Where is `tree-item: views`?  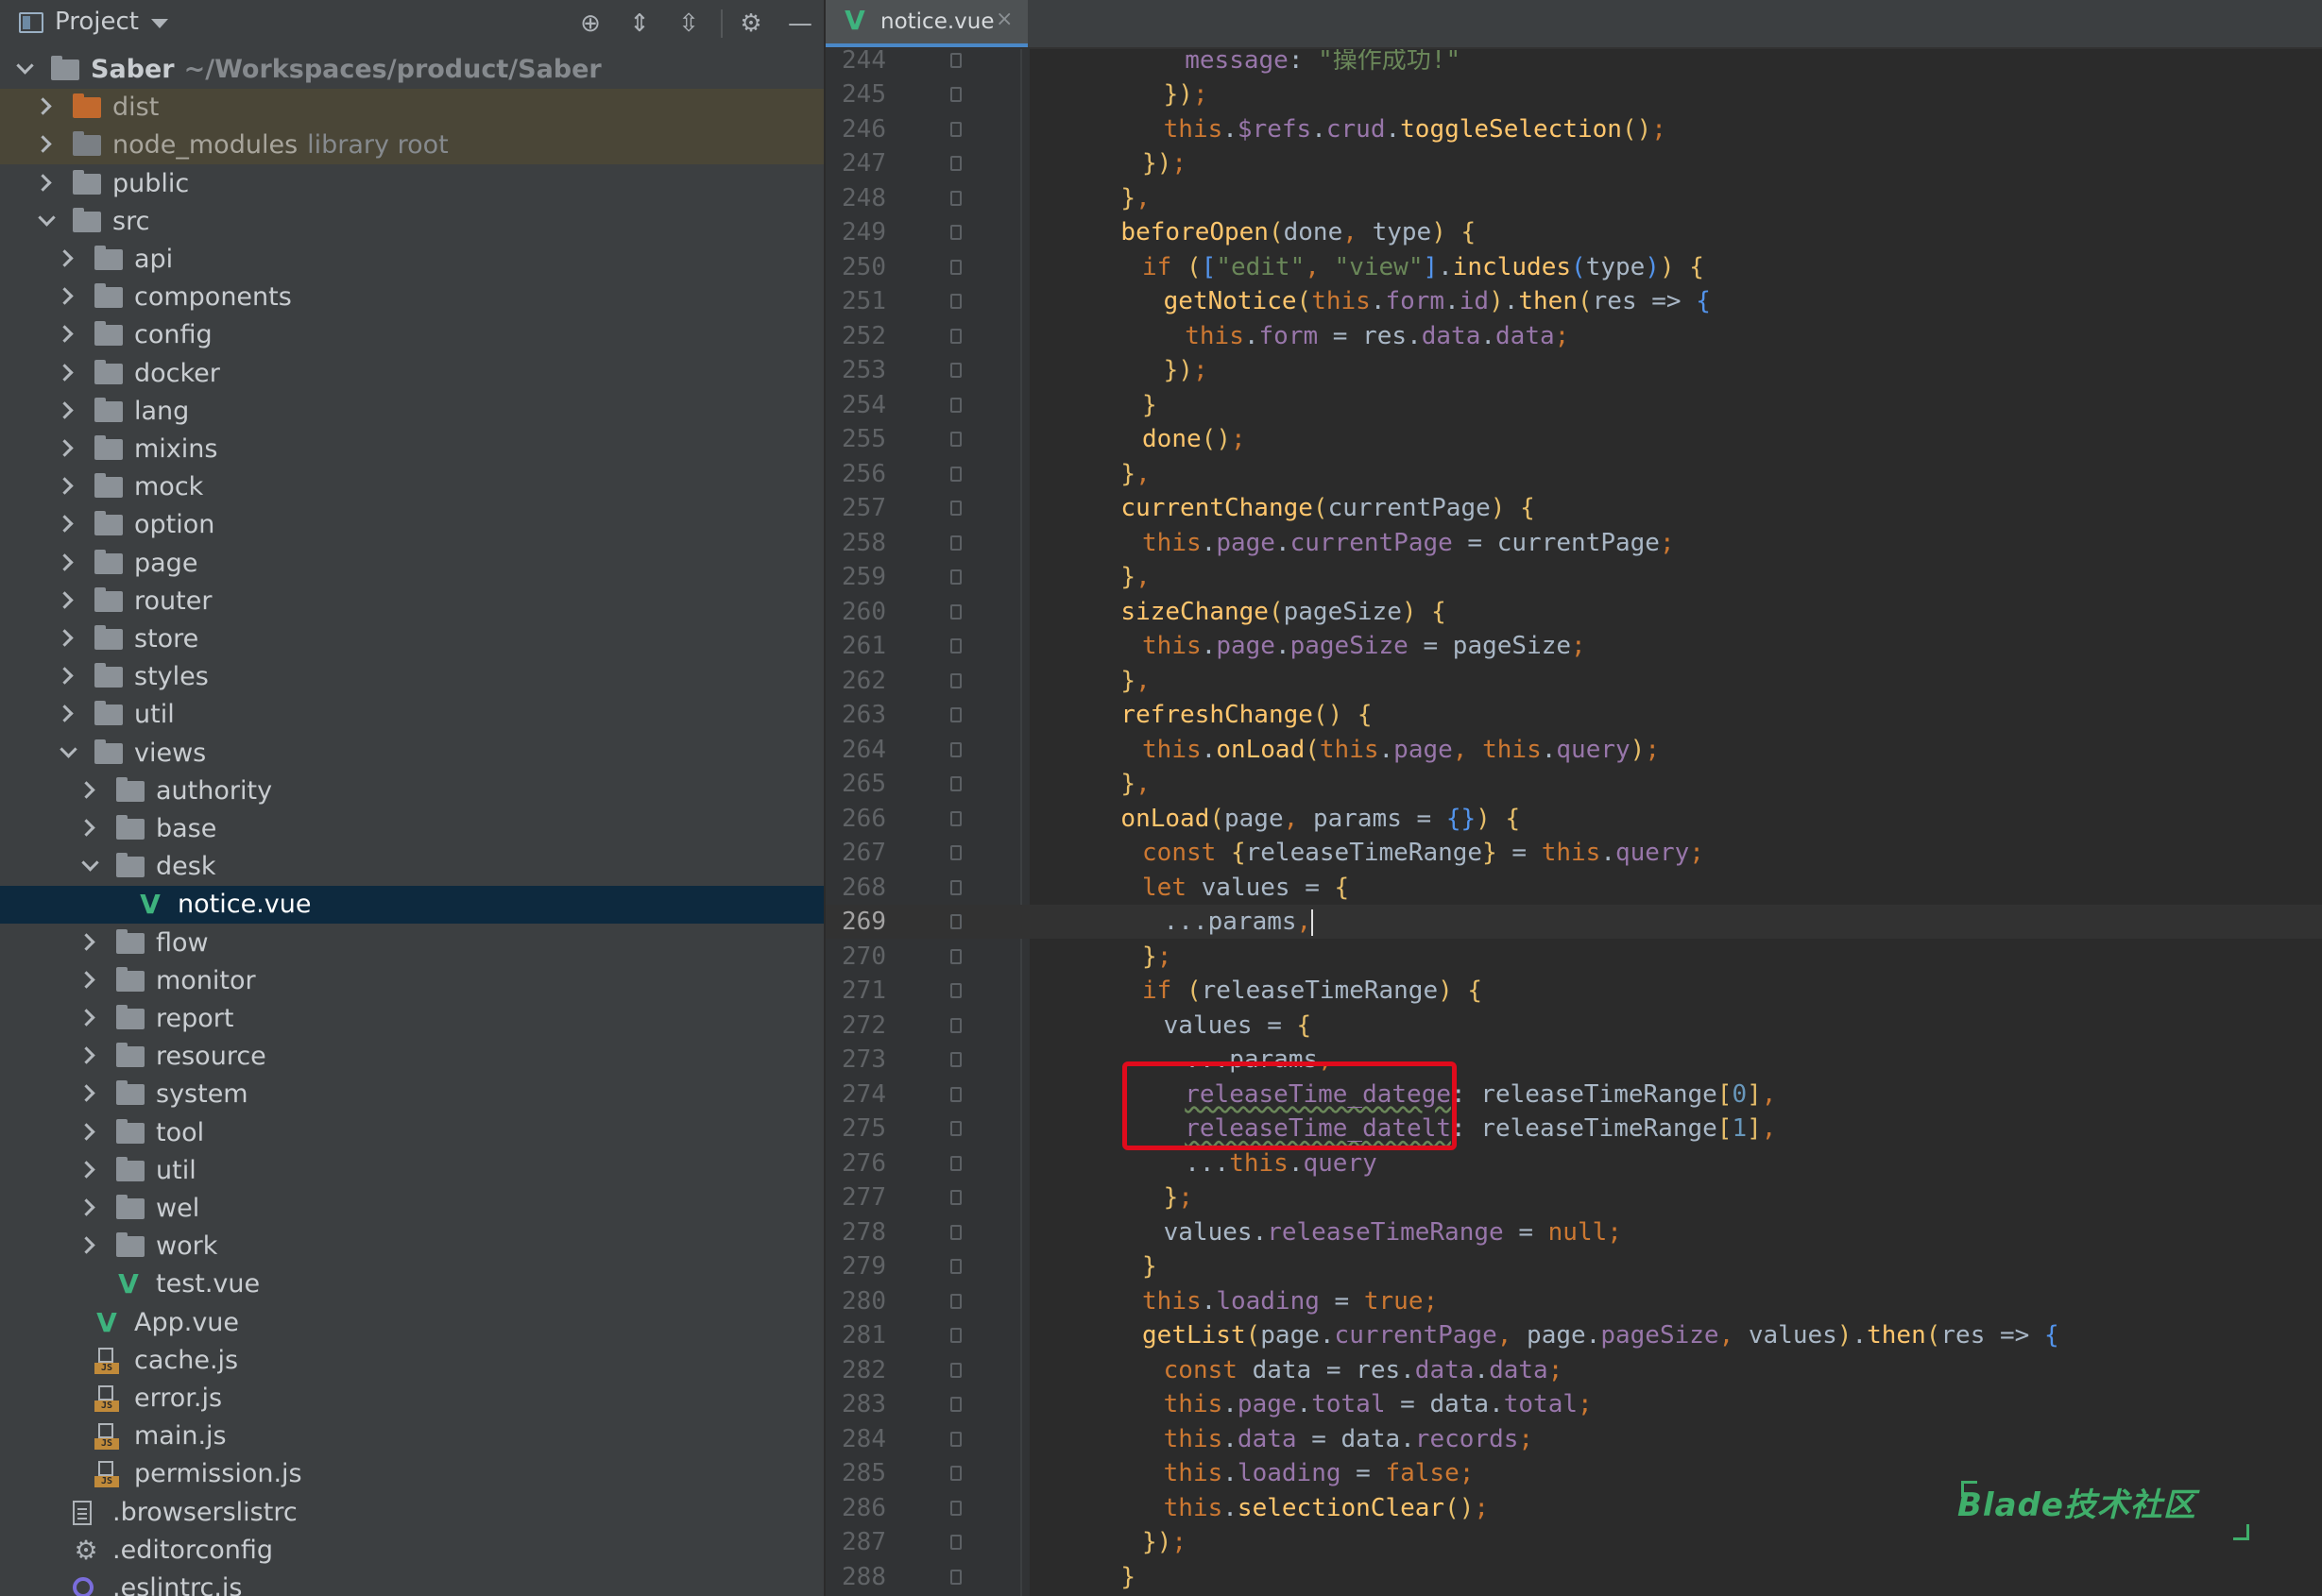 tree-item: views is located at coordinates (412, 754).